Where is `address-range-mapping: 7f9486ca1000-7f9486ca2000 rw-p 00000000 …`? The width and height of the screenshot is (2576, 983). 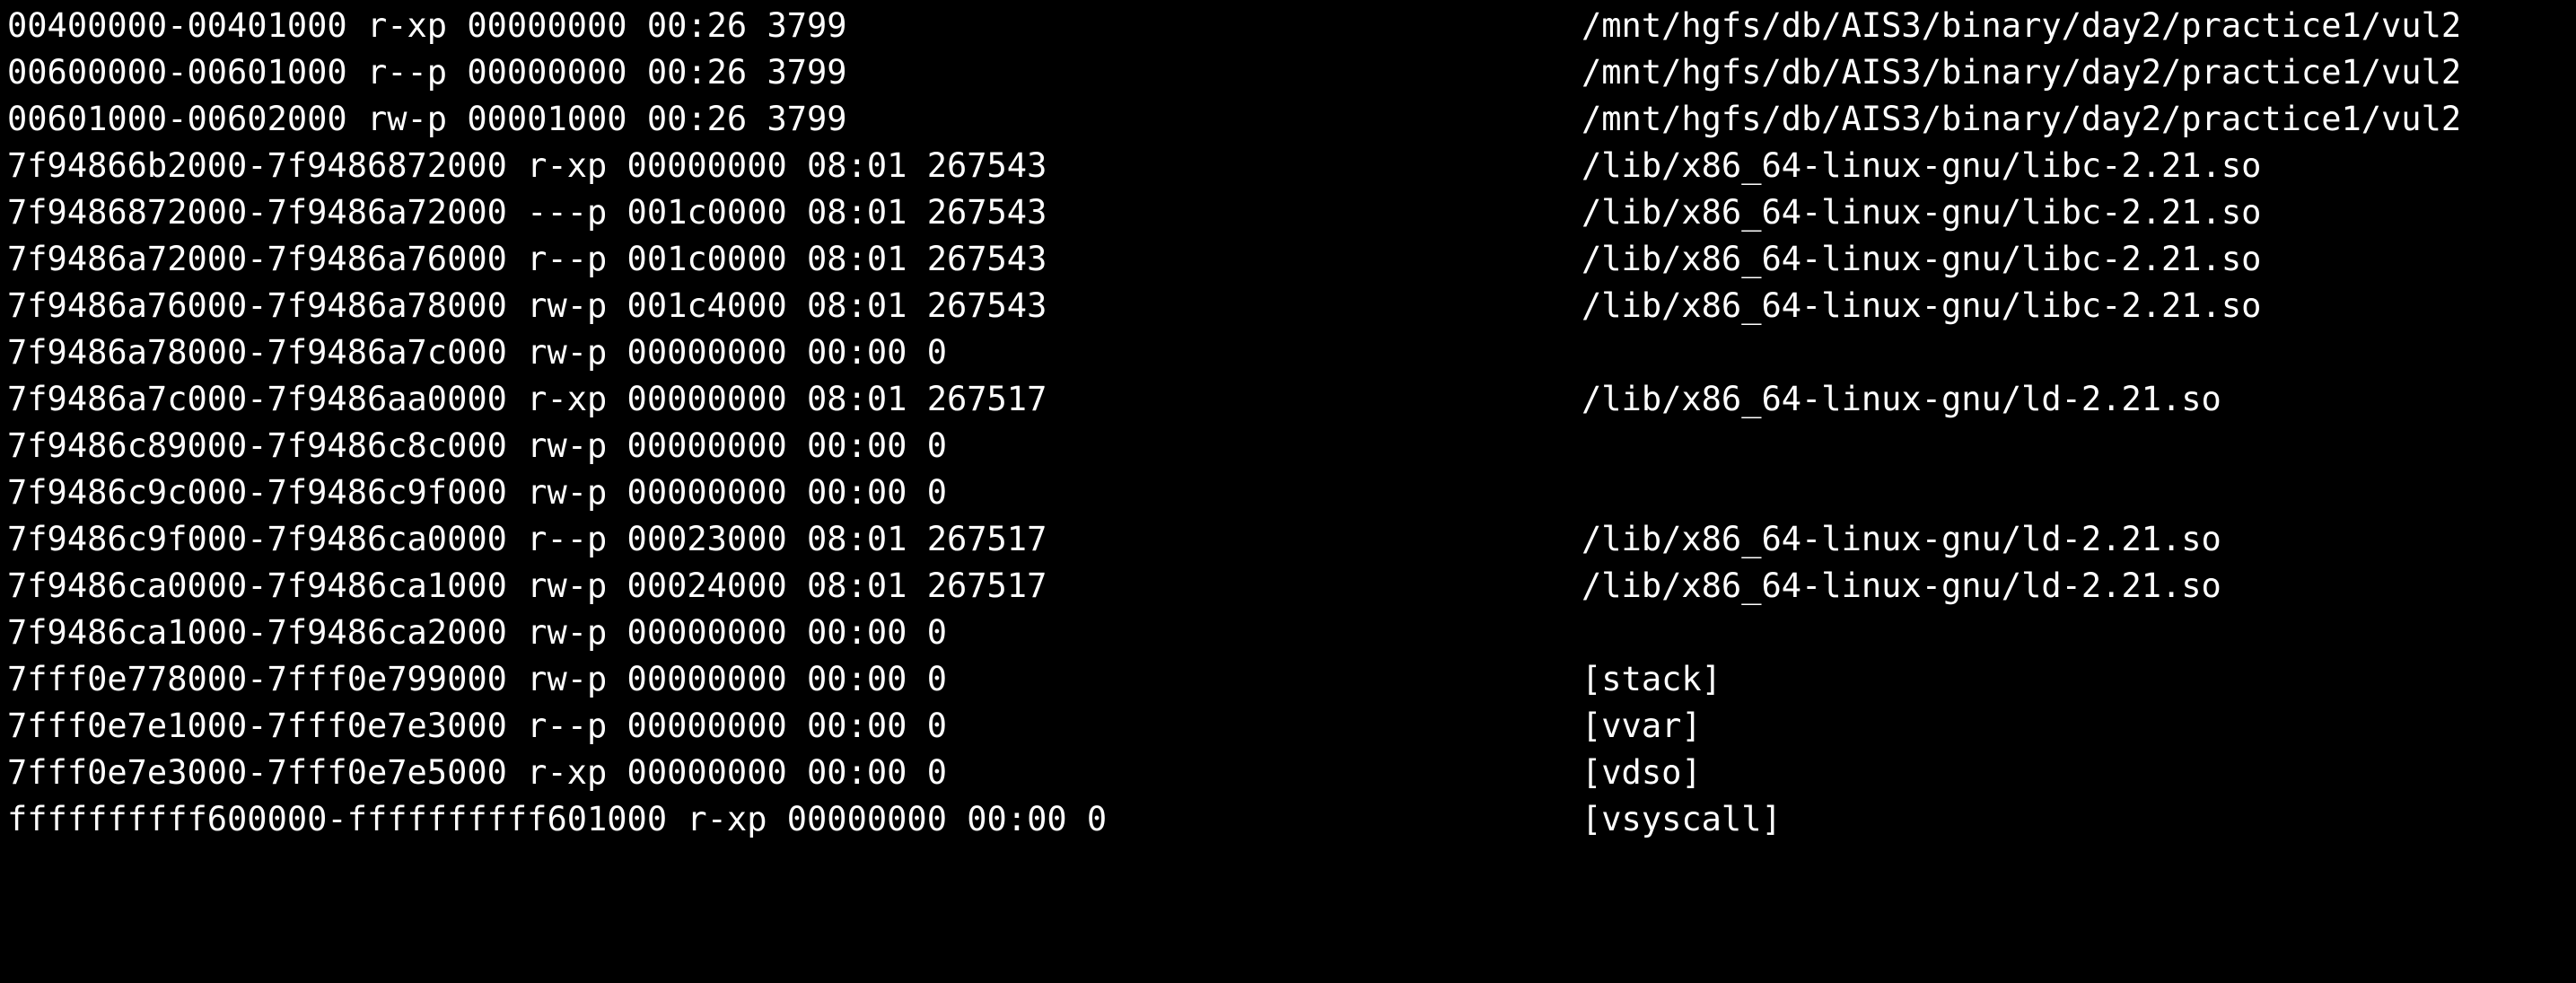
address-range-mapping: 7f9486ca1000-7f9486ca2000 rw-p 00000000 … is located at coordinates (477, 632).